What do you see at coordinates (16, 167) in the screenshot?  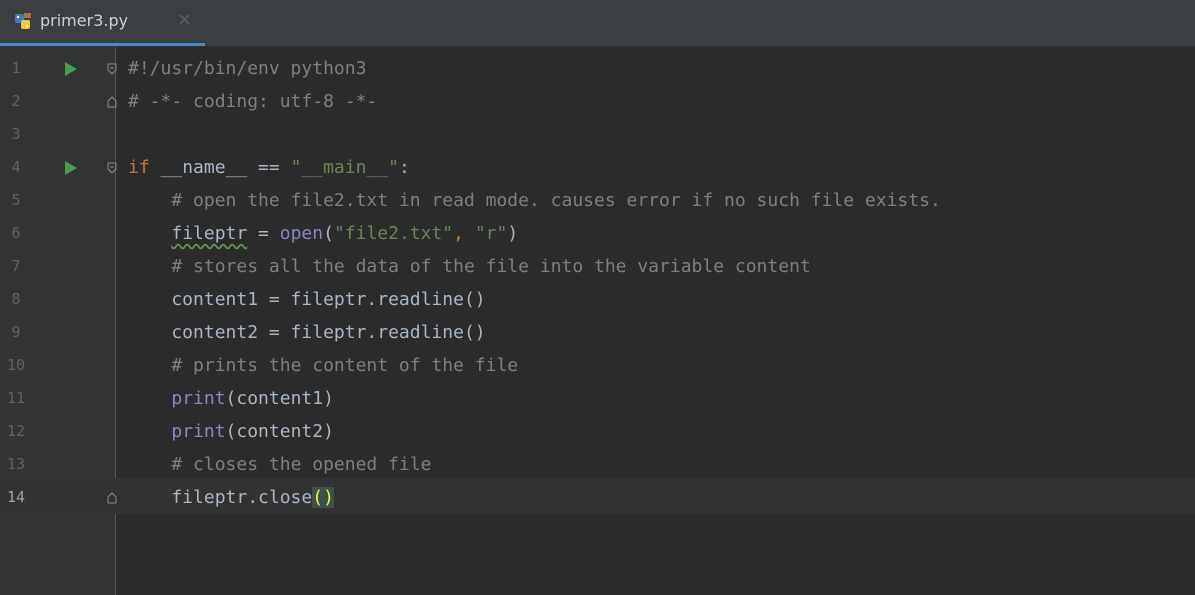 I see `line-number: 4` at bounding box center [16, 167].